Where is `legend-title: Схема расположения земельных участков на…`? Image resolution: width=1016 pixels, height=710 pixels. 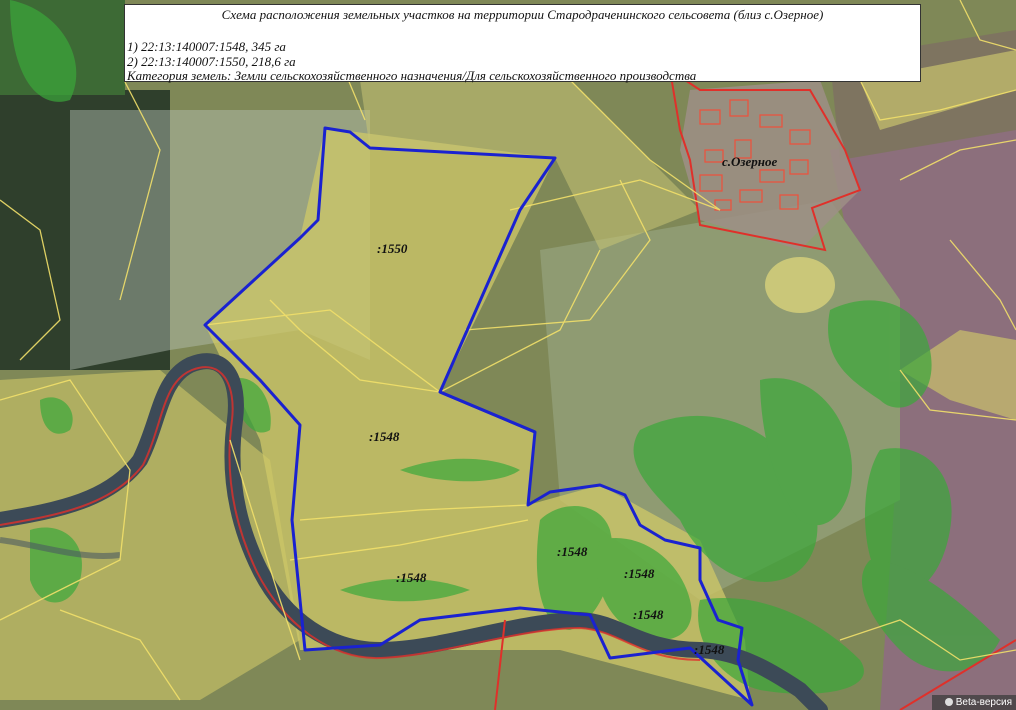 legend-title: Схема расположения земельных участков на… is located at coordinates (522, 14).